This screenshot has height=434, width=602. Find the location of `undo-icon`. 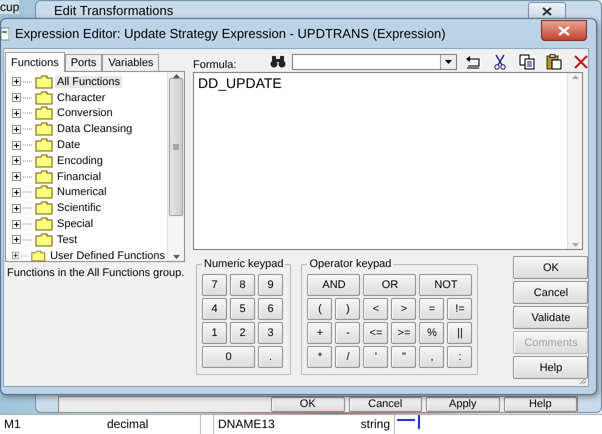

undo-icon is located at coordinates (473, 62).